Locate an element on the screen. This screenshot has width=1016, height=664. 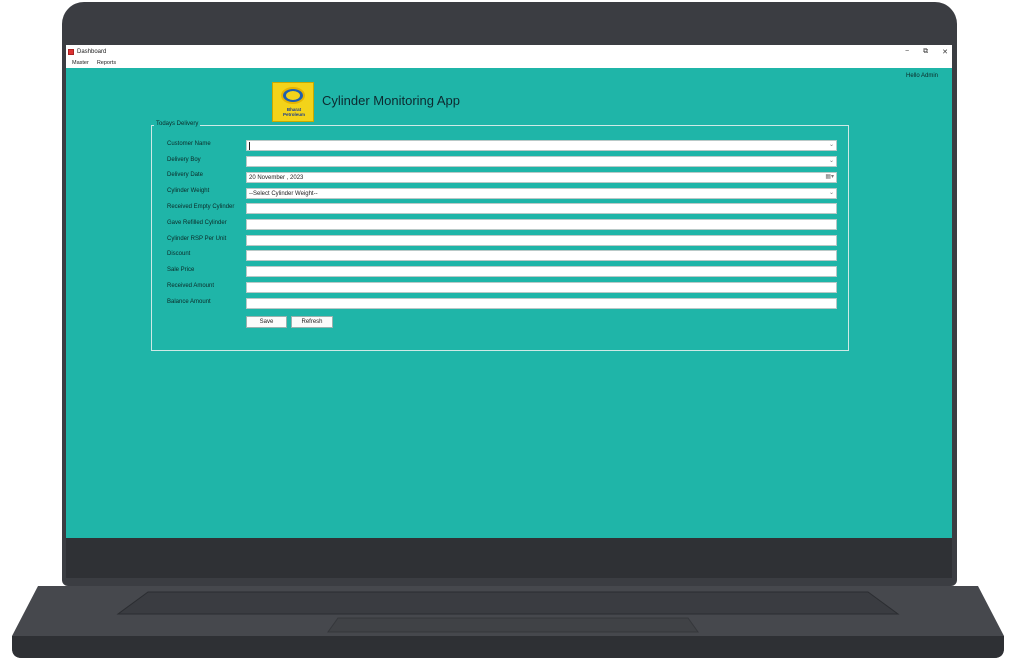
sale-price-input is located at coordinates (541, 271).